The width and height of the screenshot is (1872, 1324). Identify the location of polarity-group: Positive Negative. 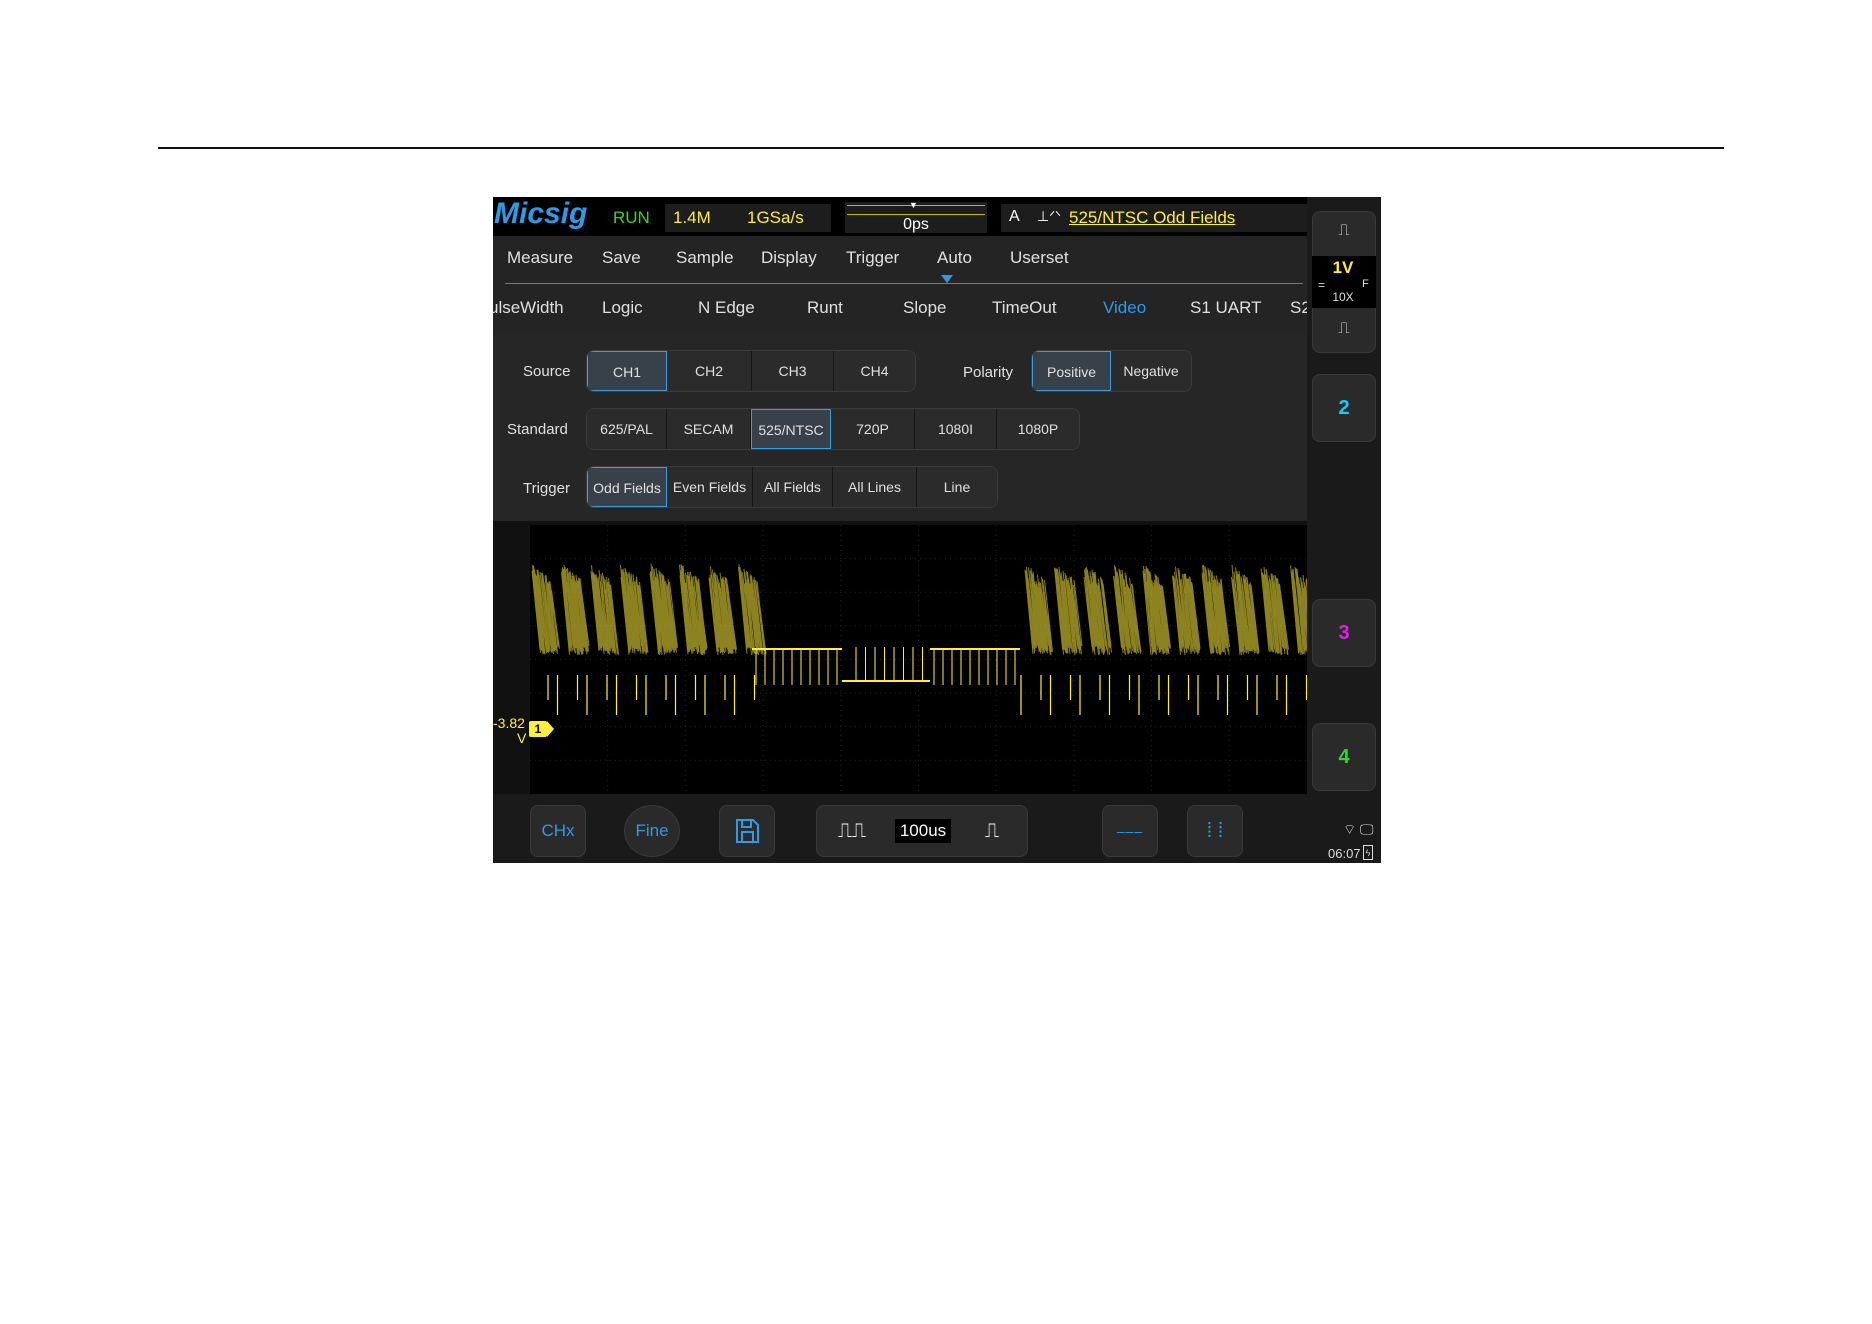
(1111, 371).